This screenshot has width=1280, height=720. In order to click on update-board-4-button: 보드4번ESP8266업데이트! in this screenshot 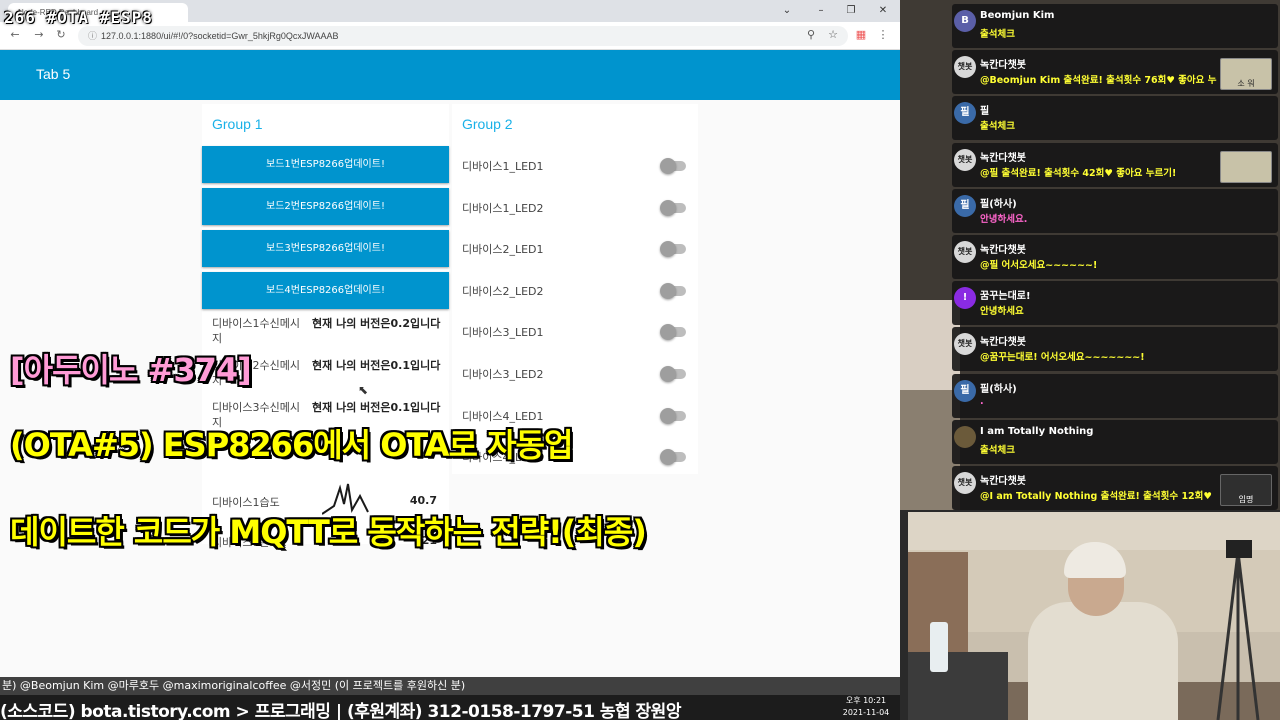, I will do `click(325, 290)`.